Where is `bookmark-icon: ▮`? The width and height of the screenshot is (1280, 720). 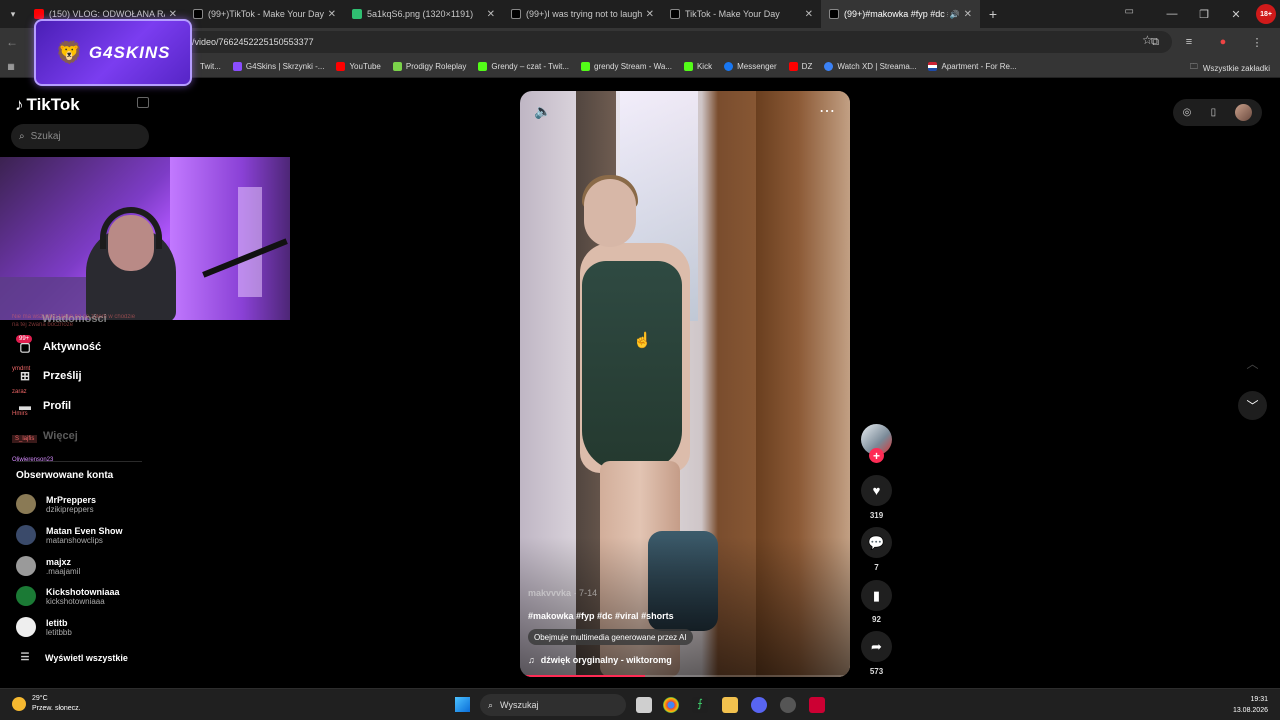
bookmark-icon: ▮ is located at coordinates (876, 595).